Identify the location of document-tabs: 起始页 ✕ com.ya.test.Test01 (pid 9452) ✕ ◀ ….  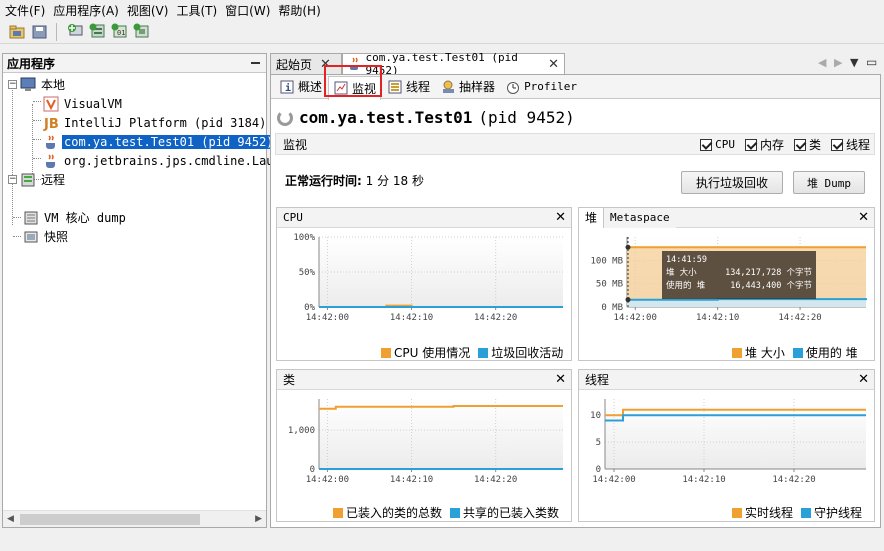
(575, 64).